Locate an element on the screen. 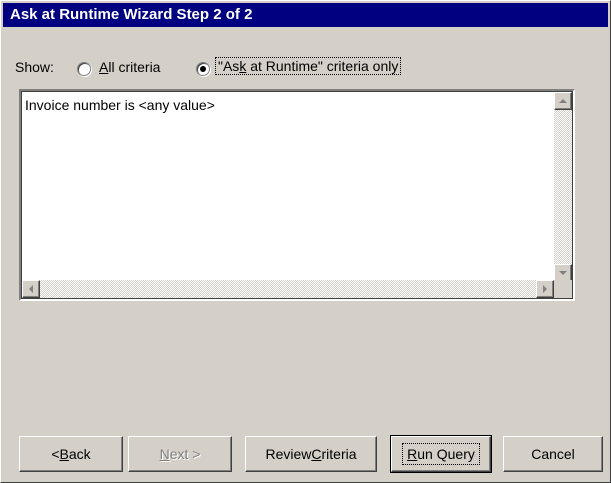 The image size is (611, 483). scroll-up-icon is located at coordinates (563, 101).